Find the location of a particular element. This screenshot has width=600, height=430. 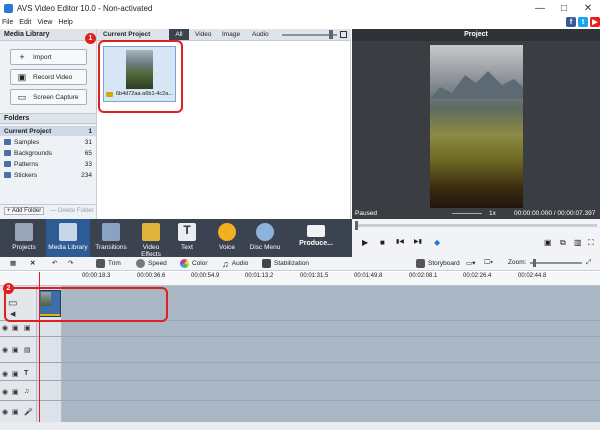

monitor-dropdown: 🖵▾ is located at coordinates (488, 263).